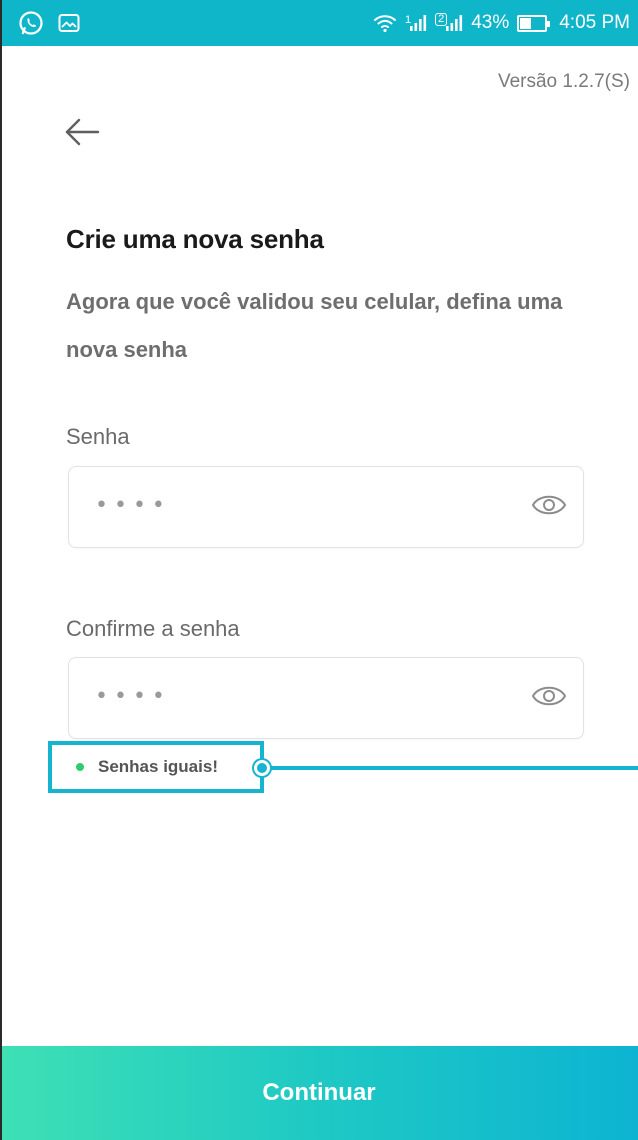 This screenshot has width=638, height=1140. Describe the element at coordinates (262, 768) in the screenshot. I see `callout-node` at that location.